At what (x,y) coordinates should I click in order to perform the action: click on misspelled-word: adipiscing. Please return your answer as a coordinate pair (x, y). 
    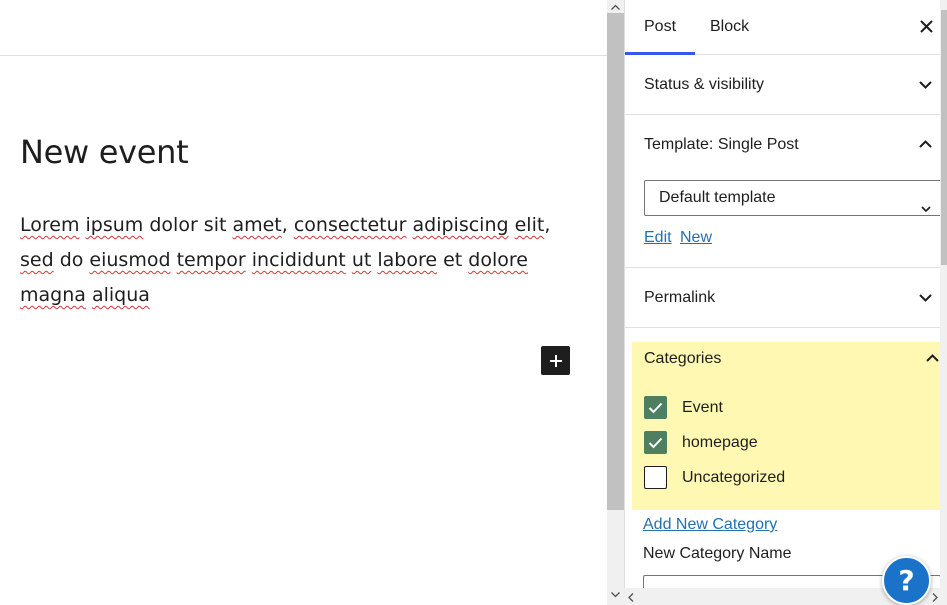
    Looking at the image, I should click on (460, 225).